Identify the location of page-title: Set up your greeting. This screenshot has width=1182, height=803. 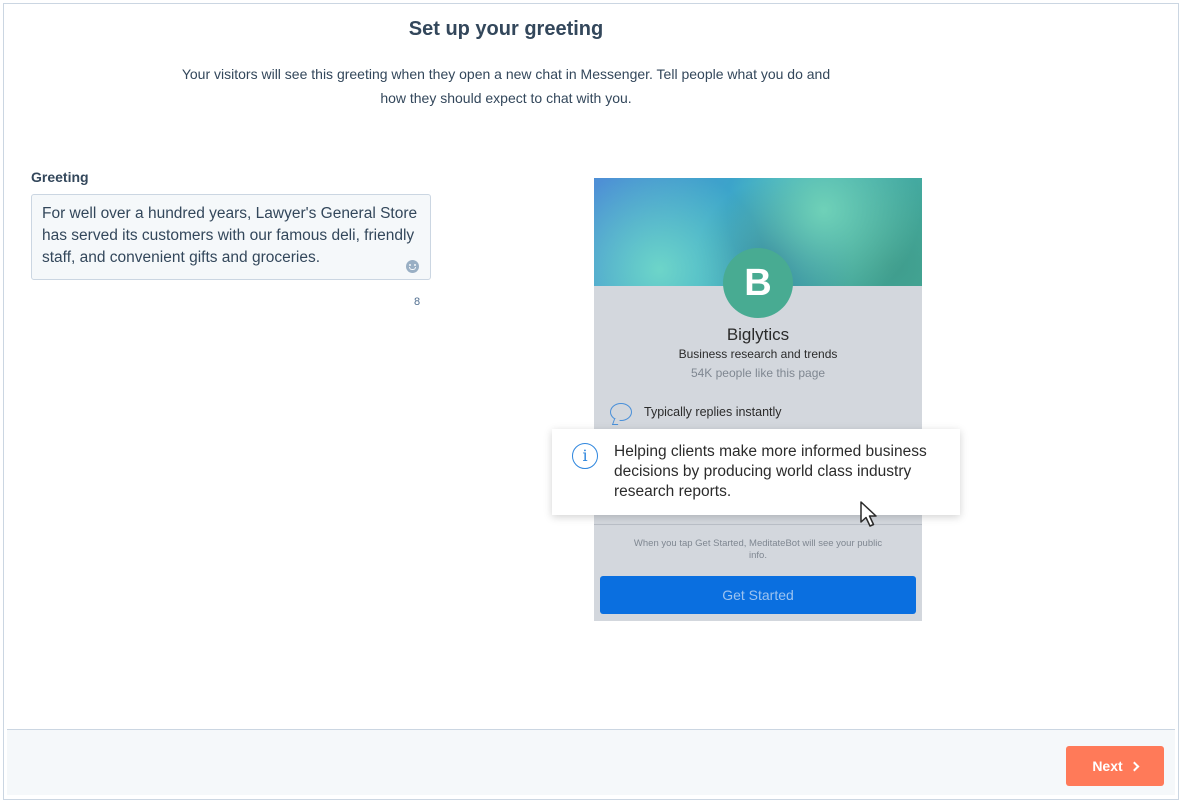
(506, 29).